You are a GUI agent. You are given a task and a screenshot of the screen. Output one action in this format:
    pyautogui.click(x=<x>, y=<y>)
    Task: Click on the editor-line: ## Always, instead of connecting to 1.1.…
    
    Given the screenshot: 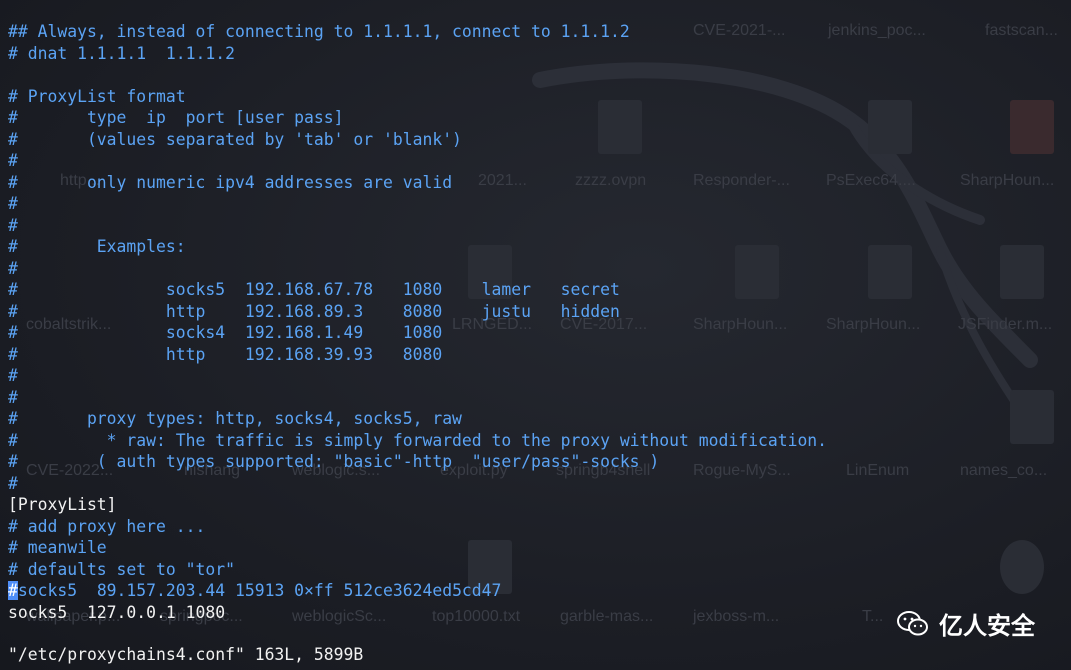 What is the action you would take?
    pyautogui.click(x=417, y=32)
    